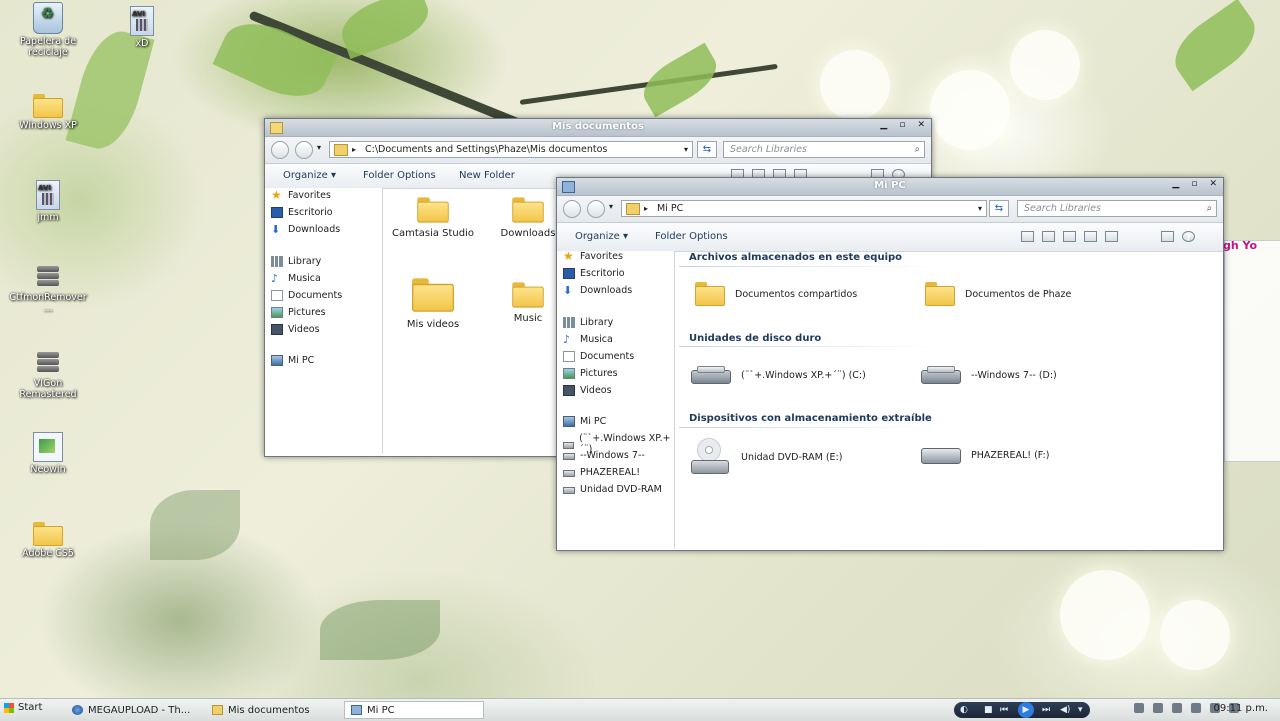 The height and width of the screenshot is (721, 1280). What do you see at coordinates (964, 710) in the screenshot?
I see `restore-player-icon: ◐` at bounding box center [964, 710].